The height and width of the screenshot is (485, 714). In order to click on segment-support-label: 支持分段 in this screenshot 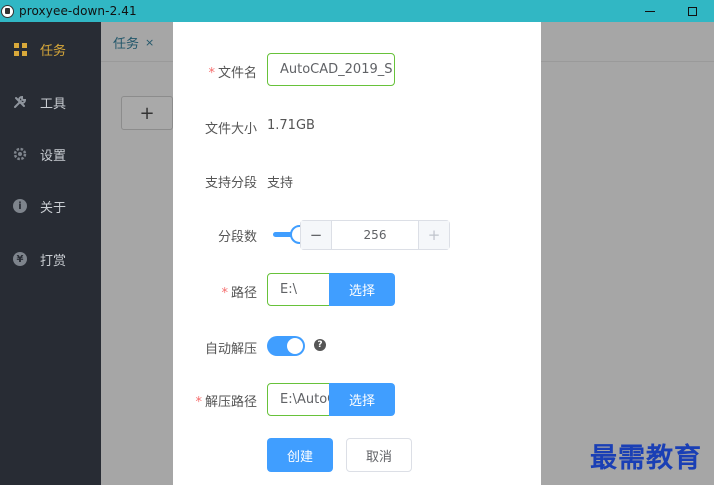, I will do `click(230, 183)`.